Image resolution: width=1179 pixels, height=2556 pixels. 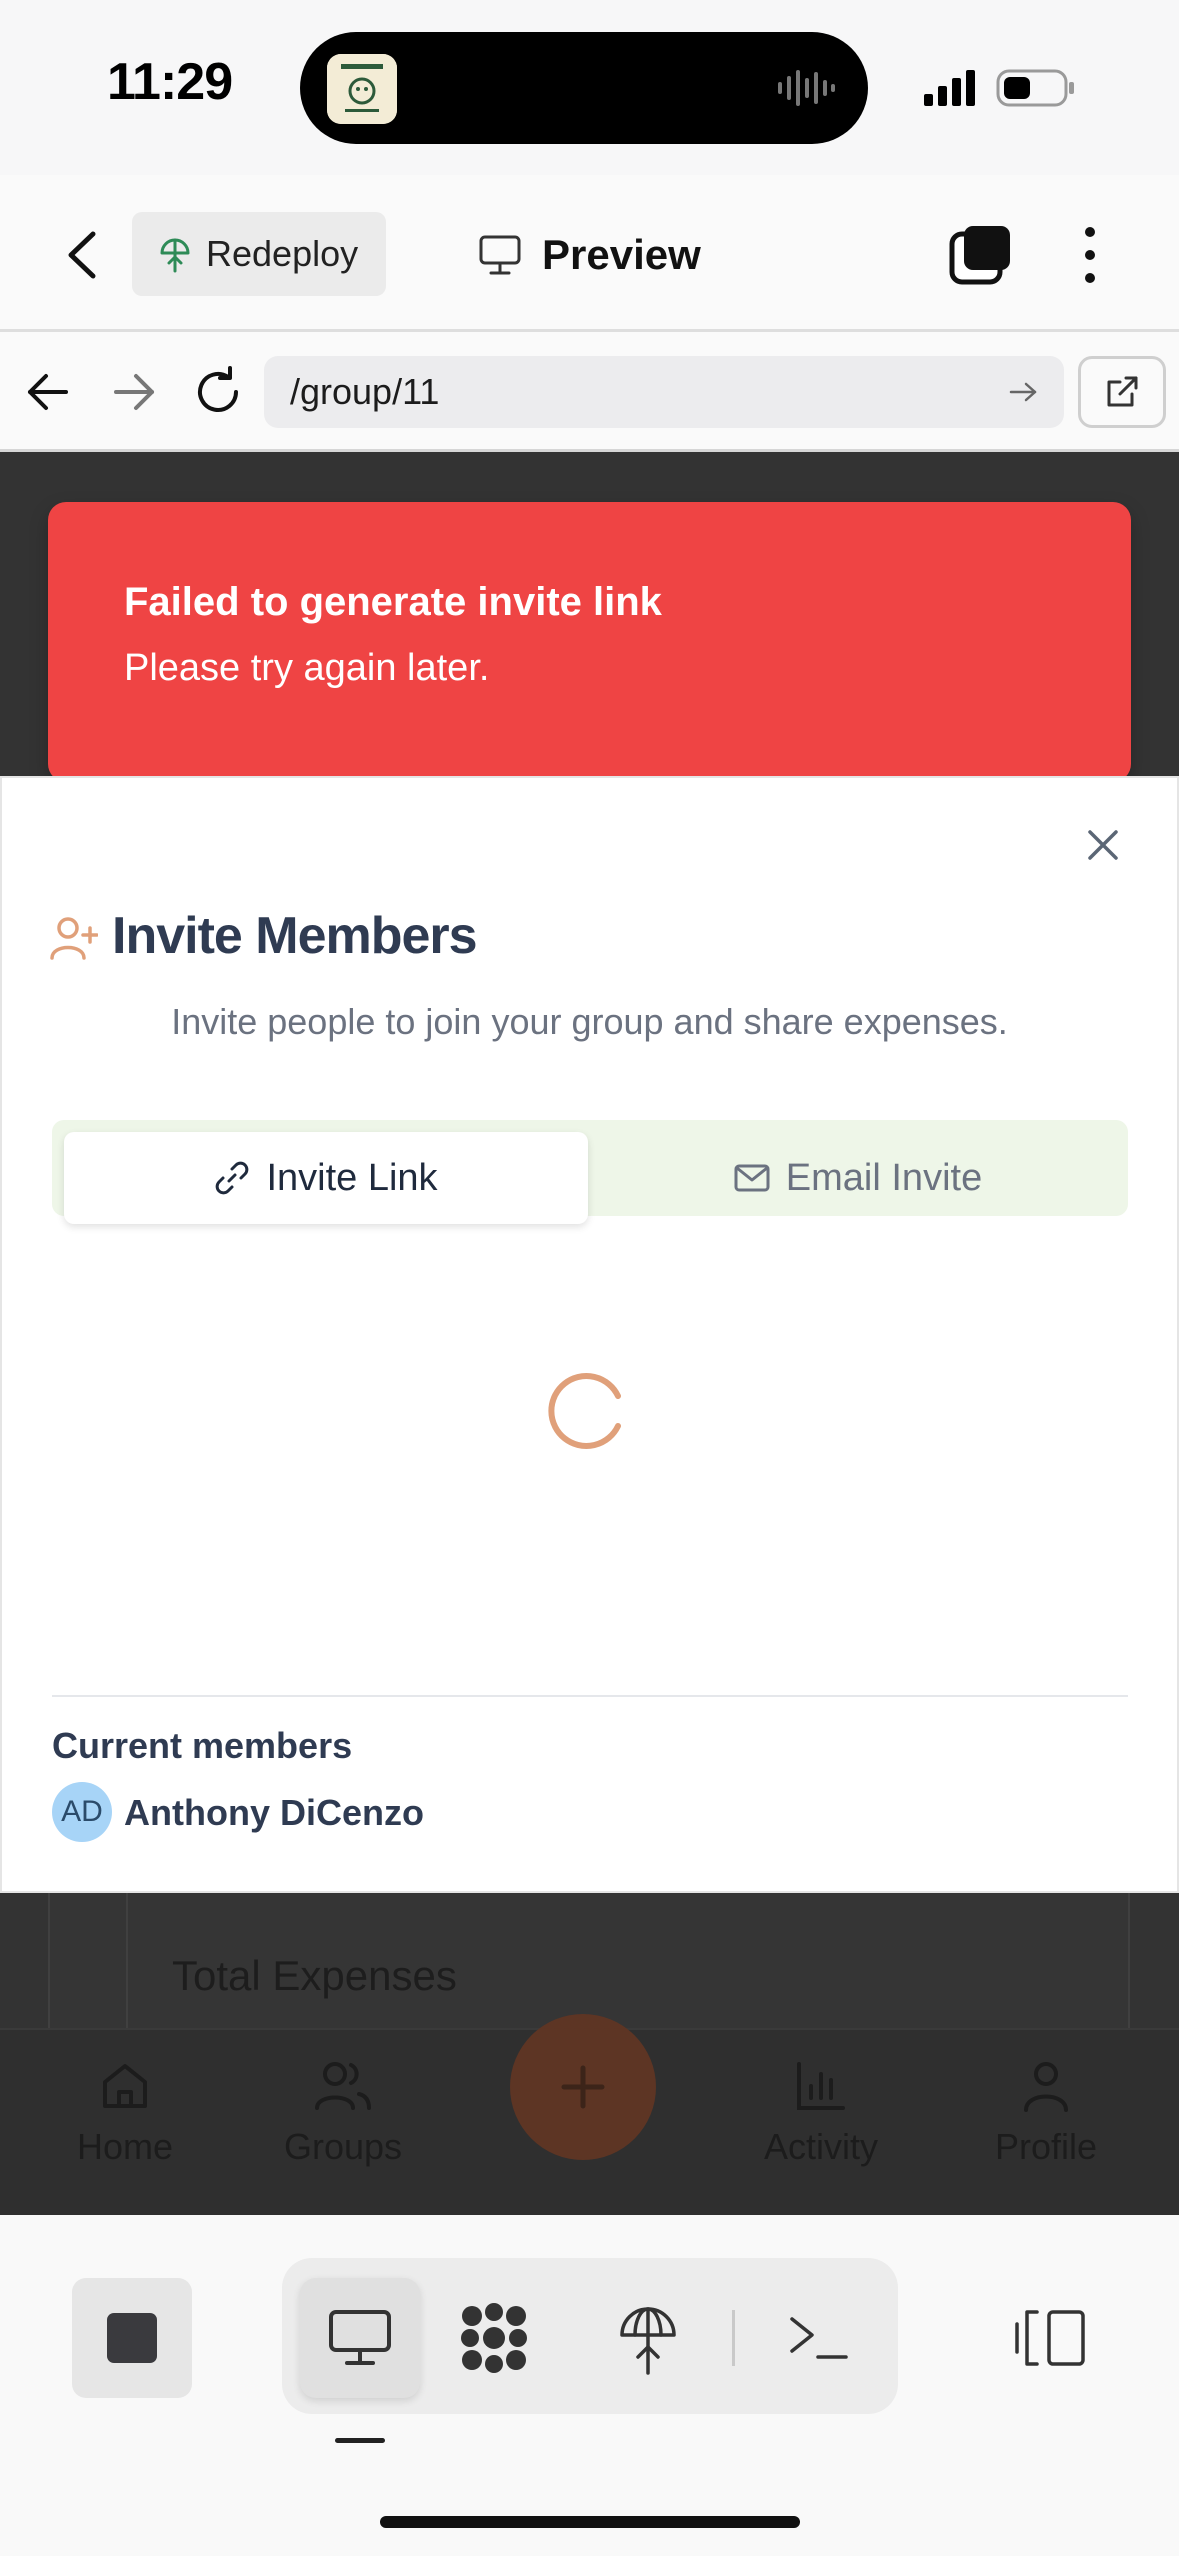 What do you see at coordinates (125, 2113) in the screenshot?
I see `nav-home: Home` at bounding box center [125, 2113].